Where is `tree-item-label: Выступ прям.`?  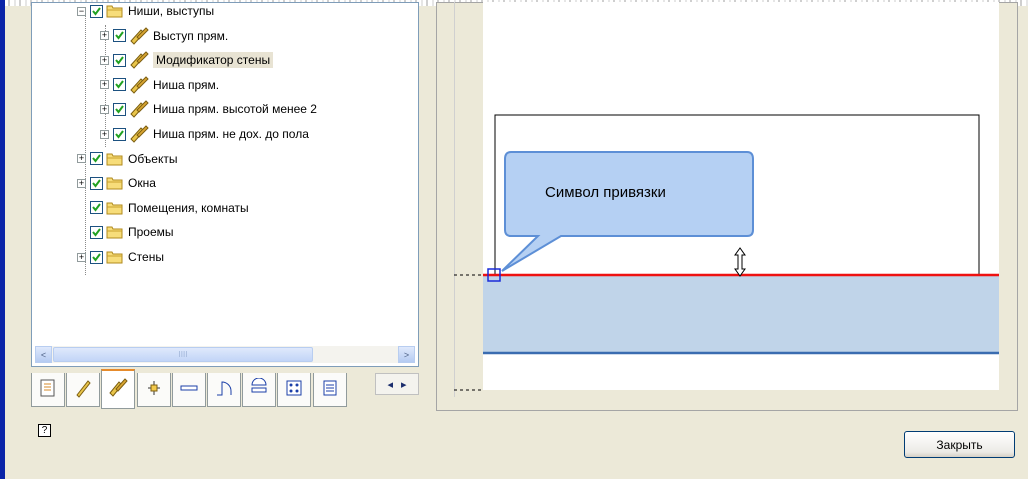
tree-item-label: Выступ прям. is located at coordinates (191, 35).